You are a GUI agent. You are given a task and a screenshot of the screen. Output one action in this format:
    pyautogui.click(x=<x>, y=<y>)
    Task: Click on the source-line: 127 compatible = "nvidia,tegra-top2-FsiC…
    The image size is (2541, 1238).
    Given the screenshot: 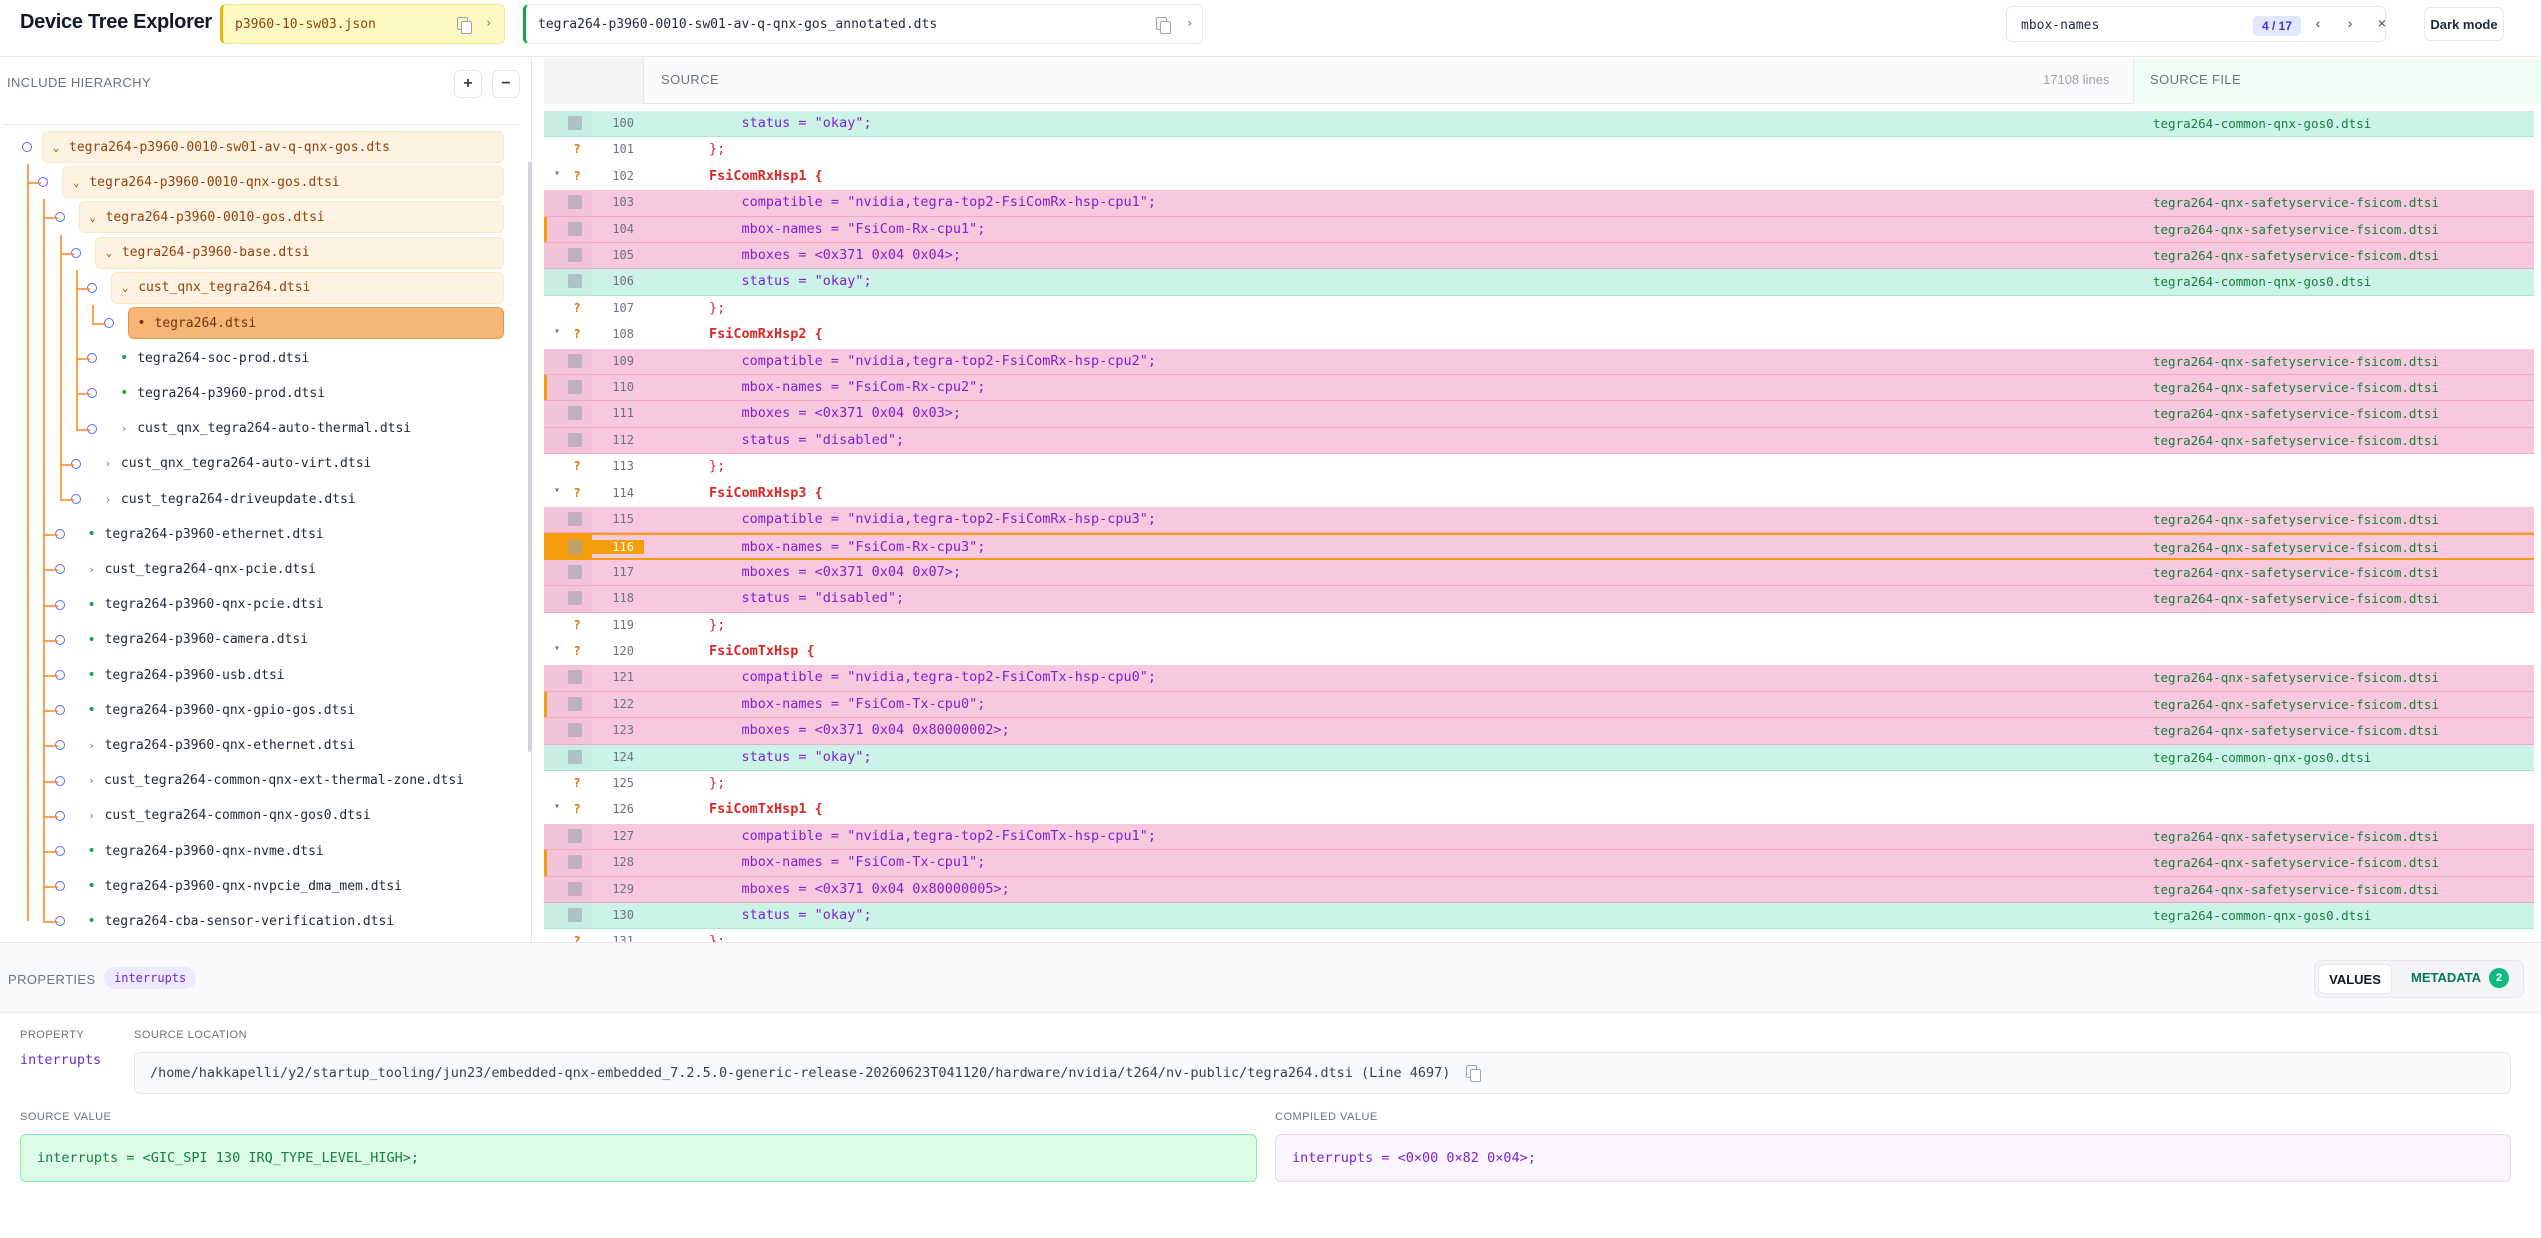 What is the action you would take?
    pyautogui.click(x=1539, y=837)
    